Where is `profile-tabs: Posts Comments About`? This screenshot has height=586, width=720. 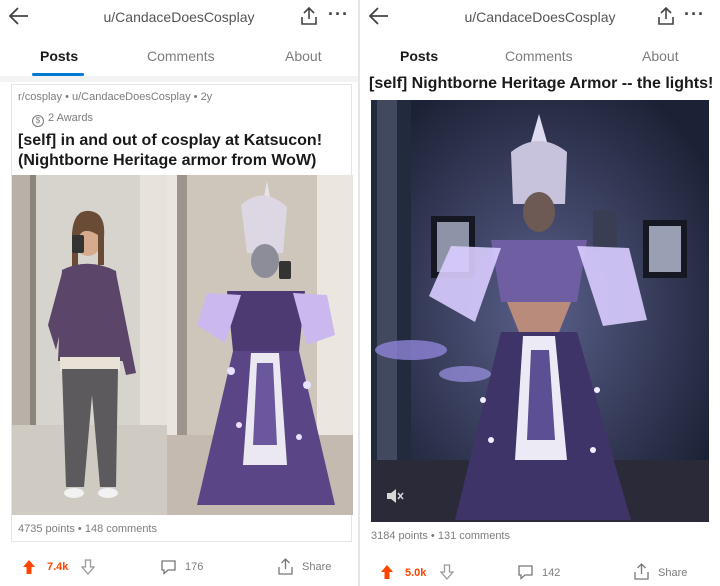
profile-tabs: Posts Comments About is located at coordinates (179, 60).